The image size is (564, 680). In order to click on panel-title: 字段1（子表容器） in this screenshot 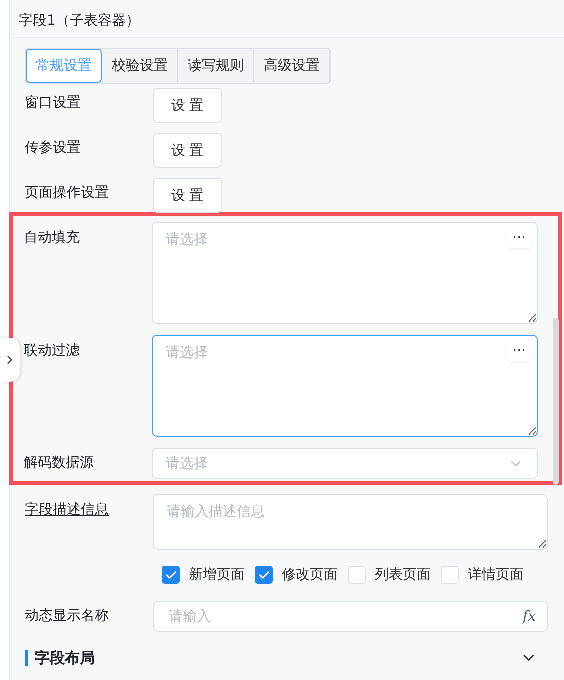, I will do `click(79, 21)`.